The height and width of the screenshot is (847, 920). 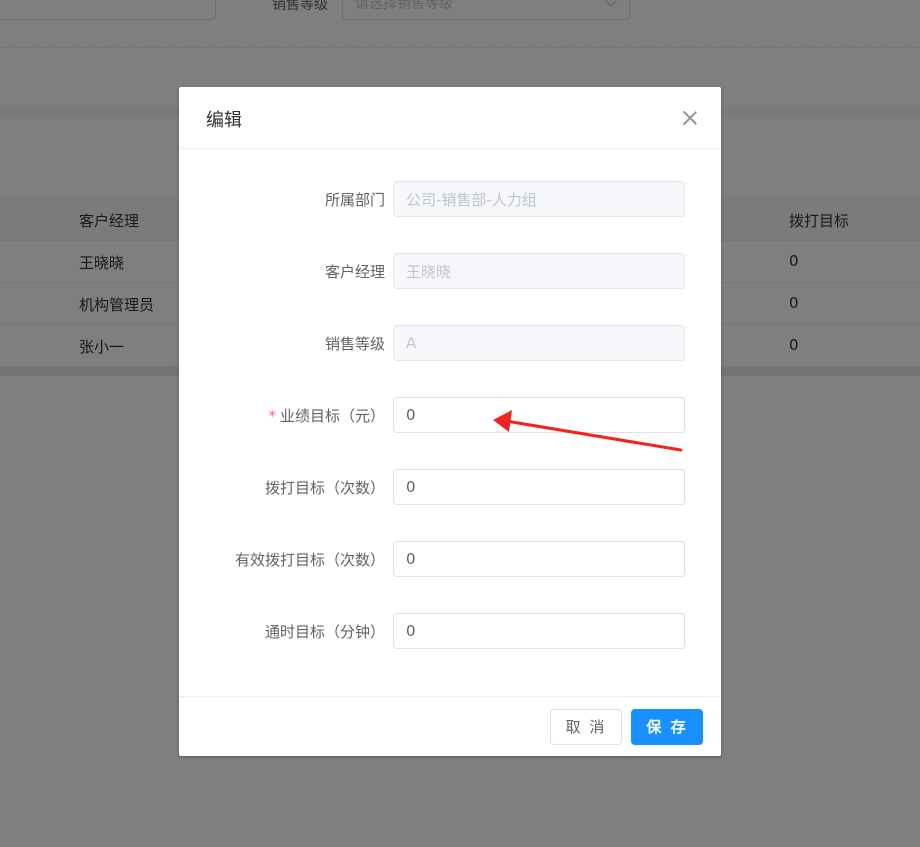 I want to click on talk-time-target-label: 通时目标（分钟）, so click(x=324, y=632).